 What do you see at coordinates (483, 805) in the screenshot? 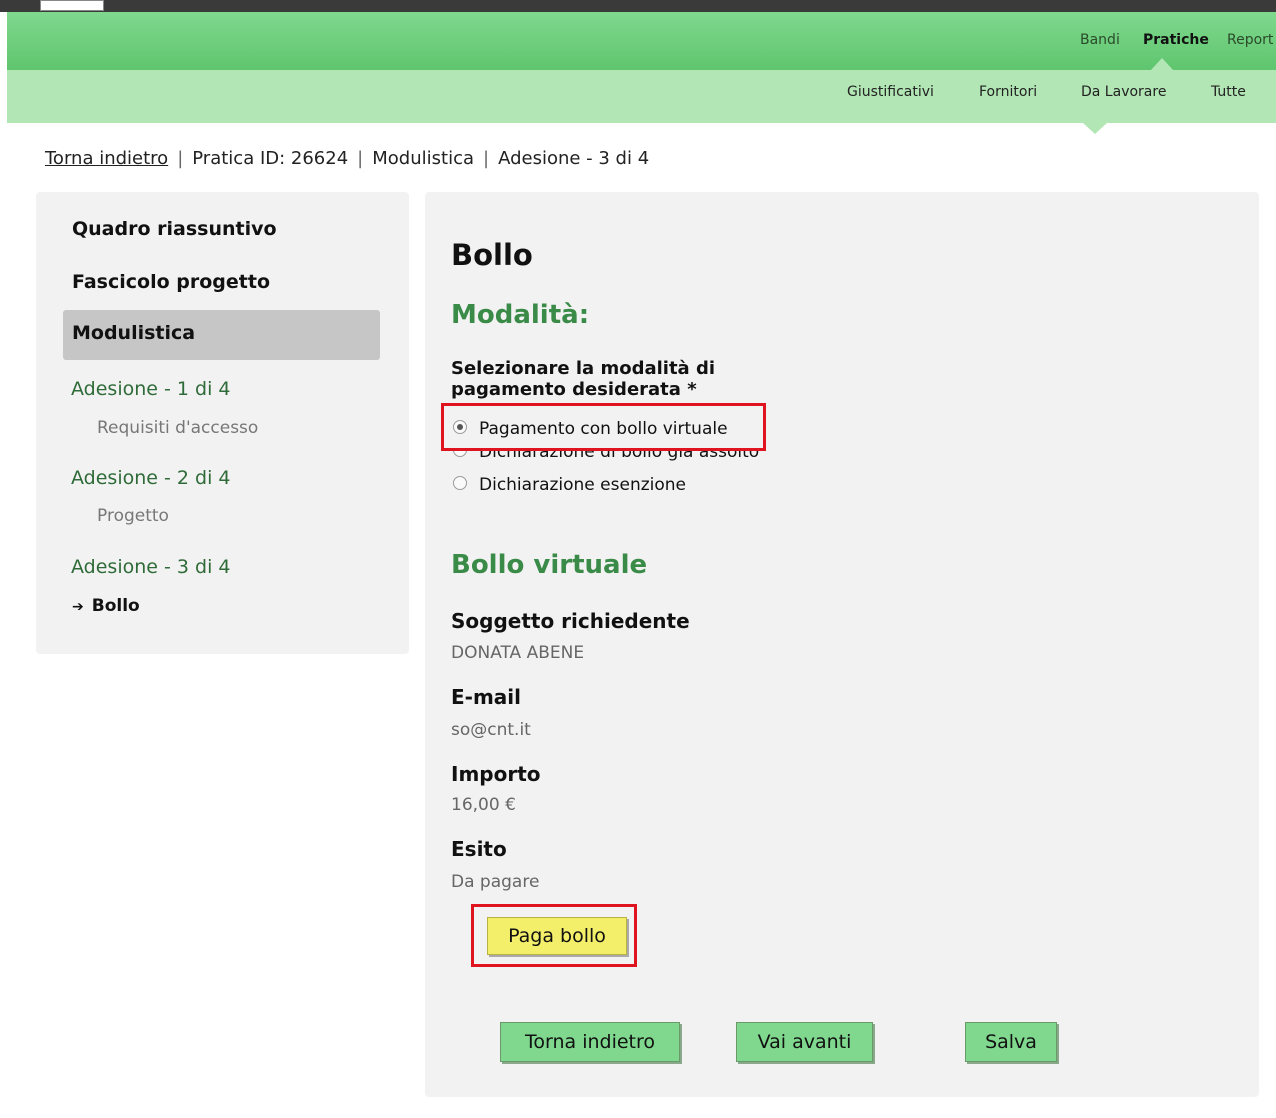
I see `field-value-amount: 16,00 €` at bounding box center [483, 805].